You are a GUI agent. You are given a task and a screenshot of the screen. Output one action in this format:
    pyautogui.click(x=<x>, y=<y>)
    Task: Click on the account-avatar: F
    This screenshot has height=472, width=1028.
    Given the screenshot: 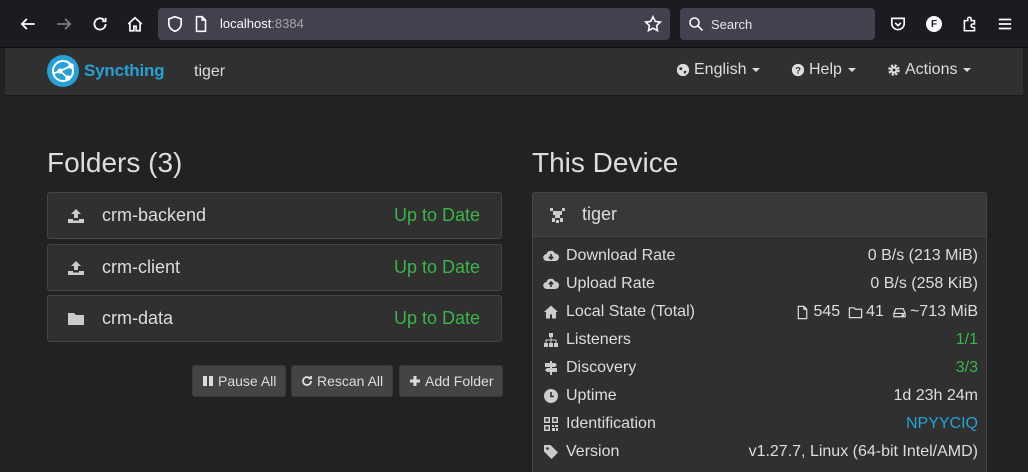 What is the action you would take?
    pyautogui.click(x=934, y=24)
    